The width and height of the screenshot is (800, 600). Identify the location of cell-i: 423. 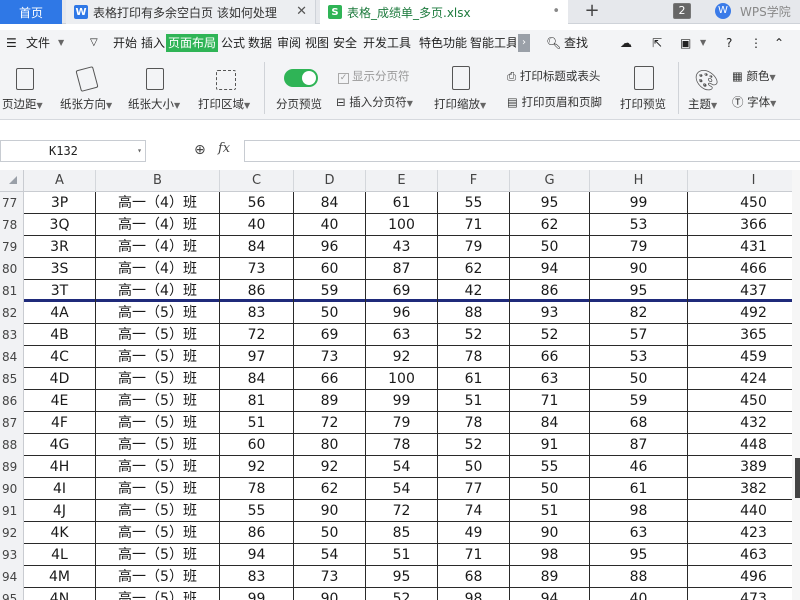
(744, 533).